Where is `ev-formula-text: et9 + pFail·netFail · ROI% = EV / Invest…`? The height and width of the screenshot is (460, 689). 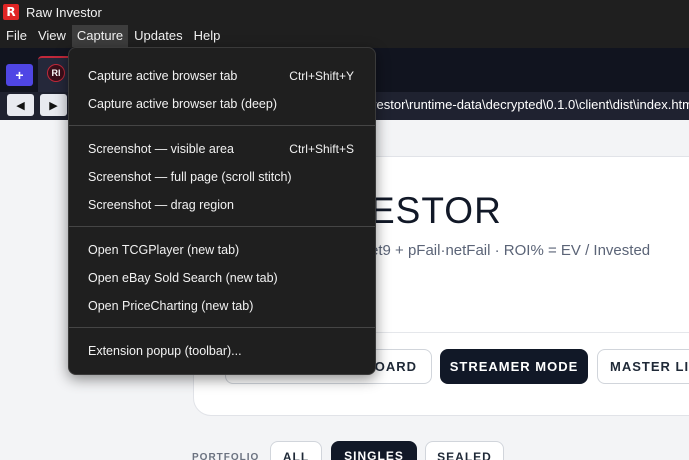
ev-formula-text: et9 + pFail·netFail · ROI% = EV / Invest… is located at coordinates (510, 250).